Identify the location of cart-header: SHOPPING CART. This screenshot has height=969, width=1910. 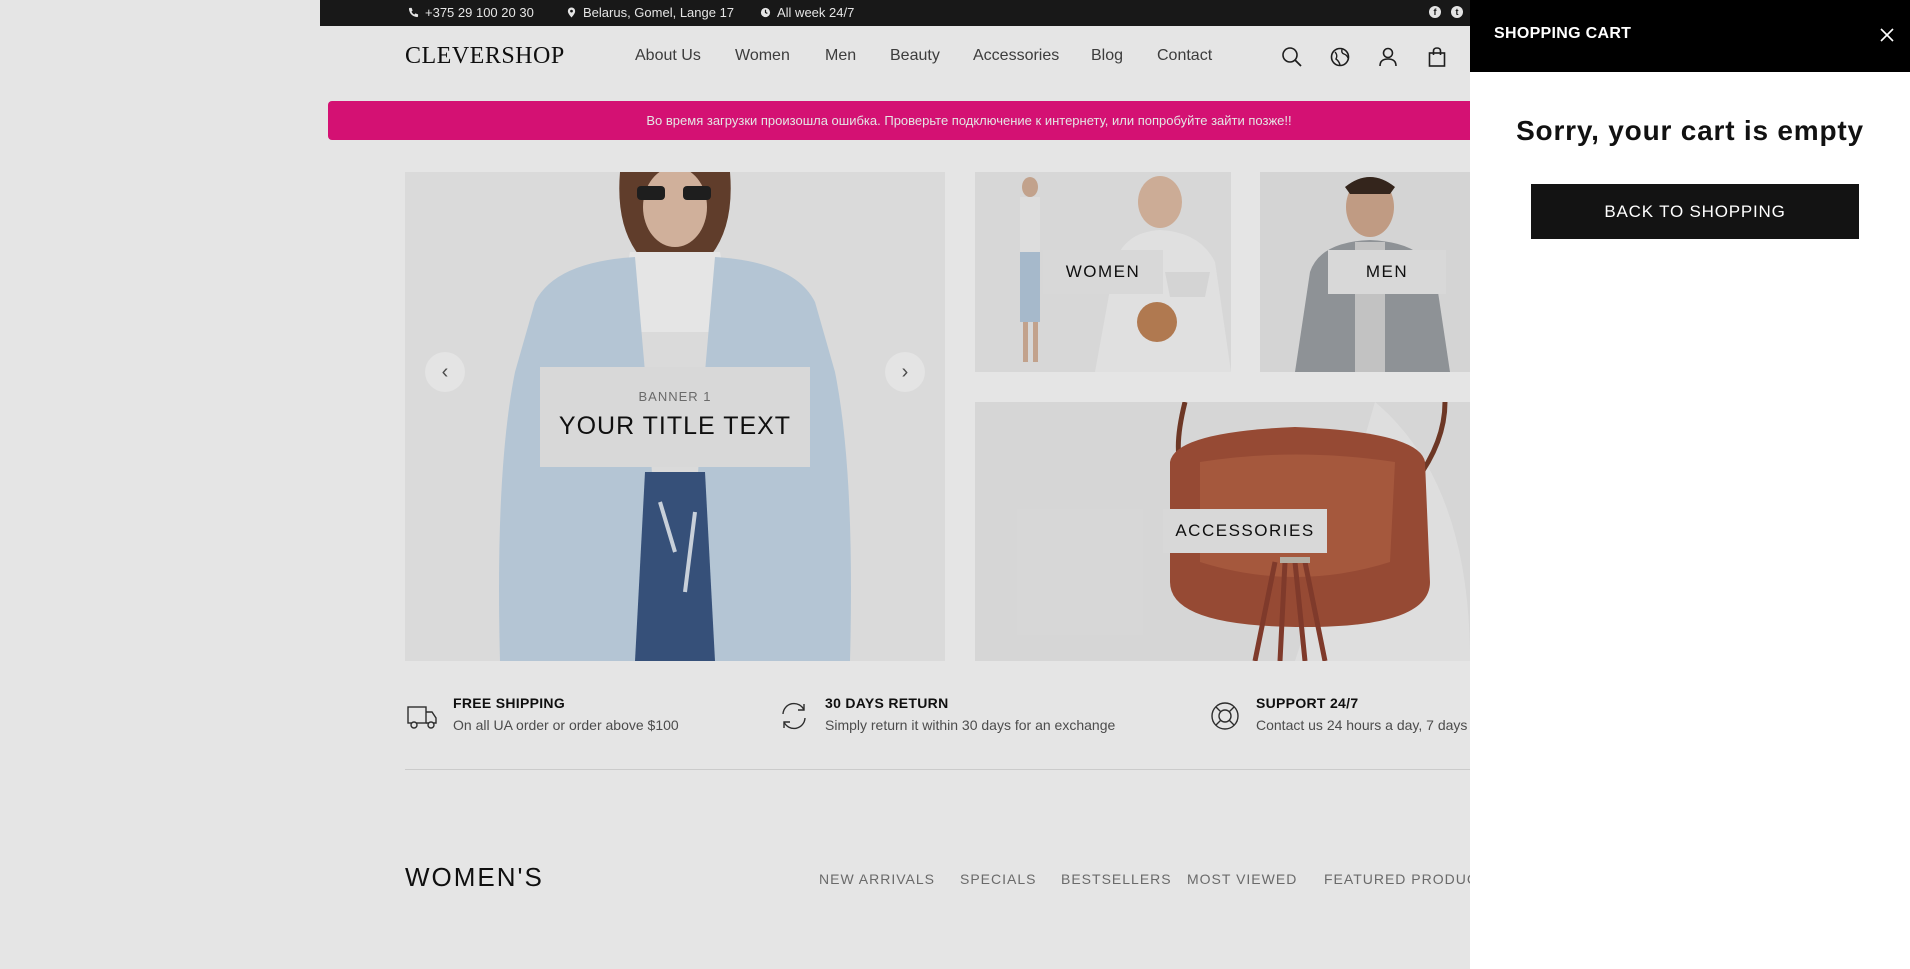
(1690, 36).